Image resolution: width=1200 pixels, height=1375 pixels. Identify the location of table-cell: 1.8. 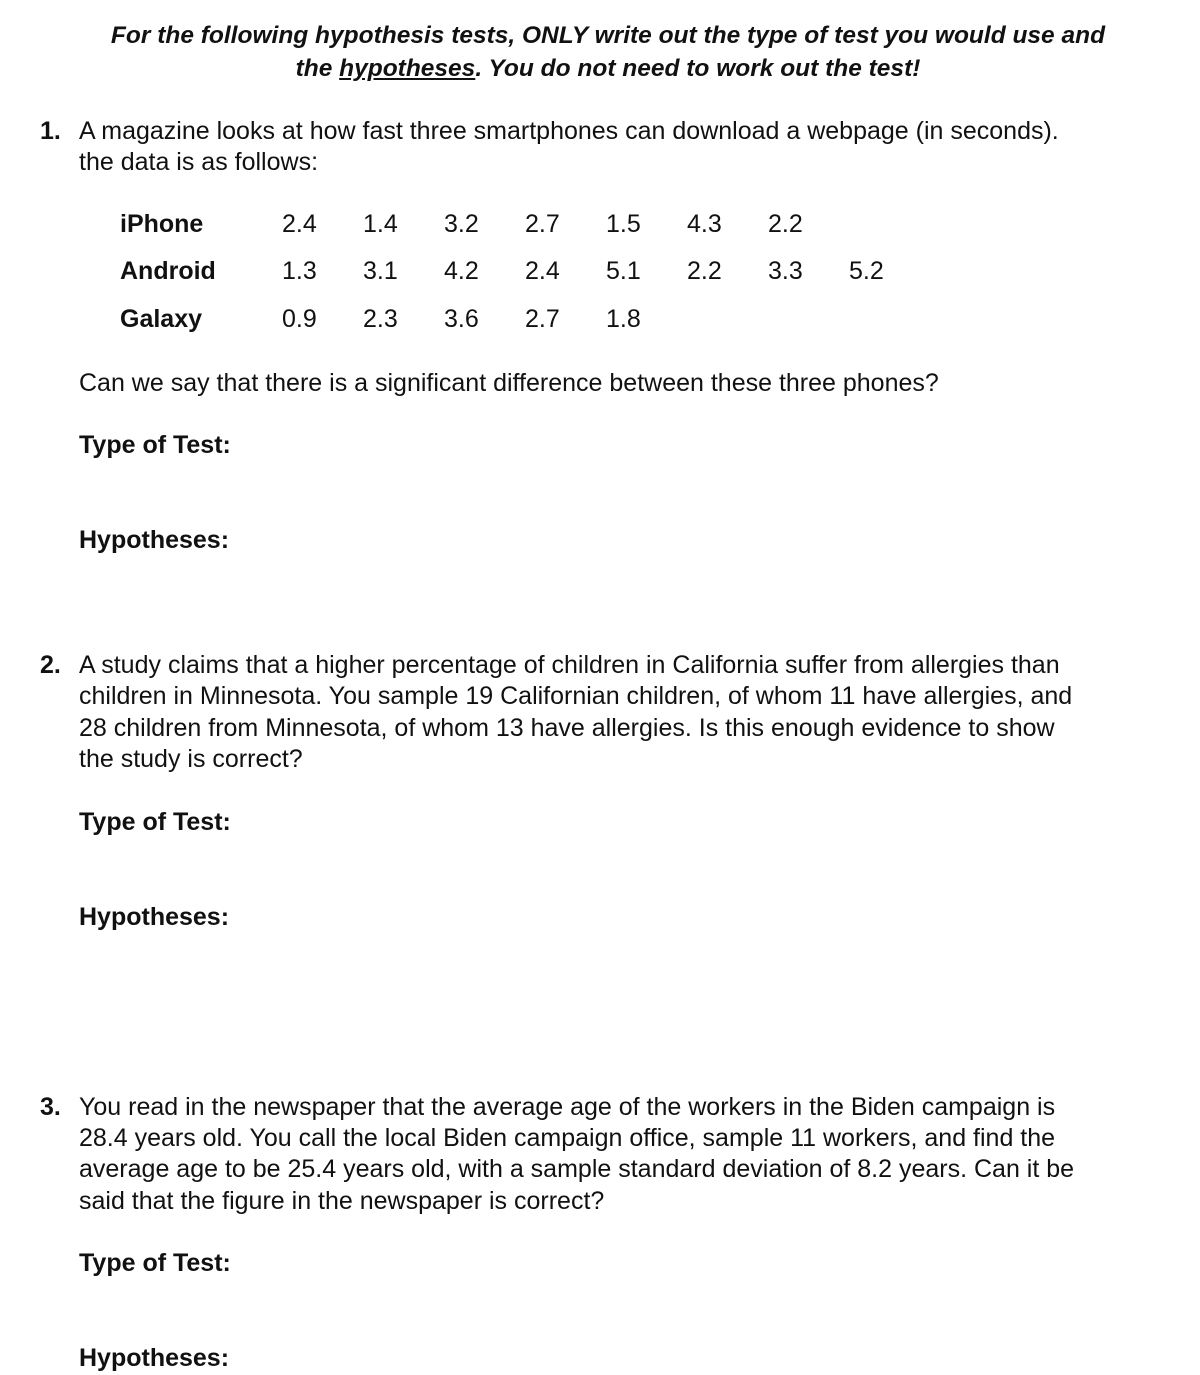
(623, 319).